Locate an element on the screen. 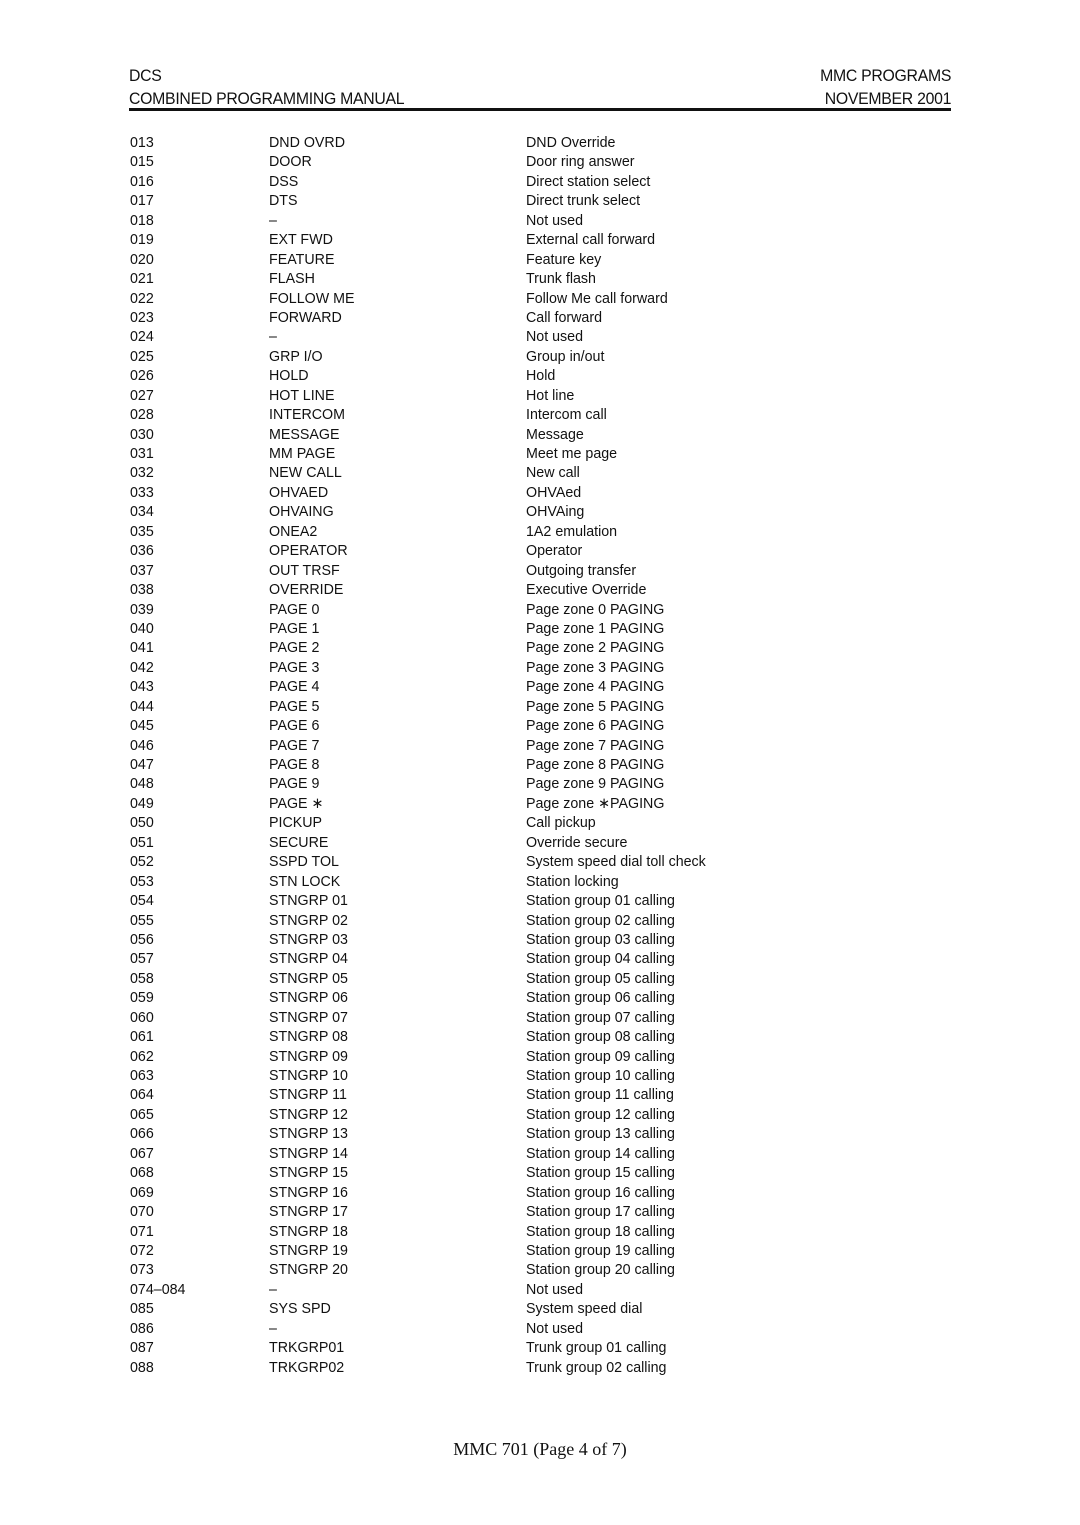 This screenshot has height=1525, width=1080. row-key-name: FLASH is located at coordinates (292, 279).